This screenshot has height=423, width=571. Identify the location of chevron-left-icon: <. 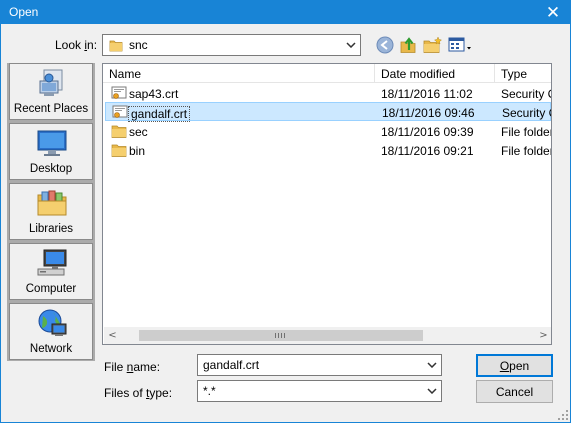
(112, 335).